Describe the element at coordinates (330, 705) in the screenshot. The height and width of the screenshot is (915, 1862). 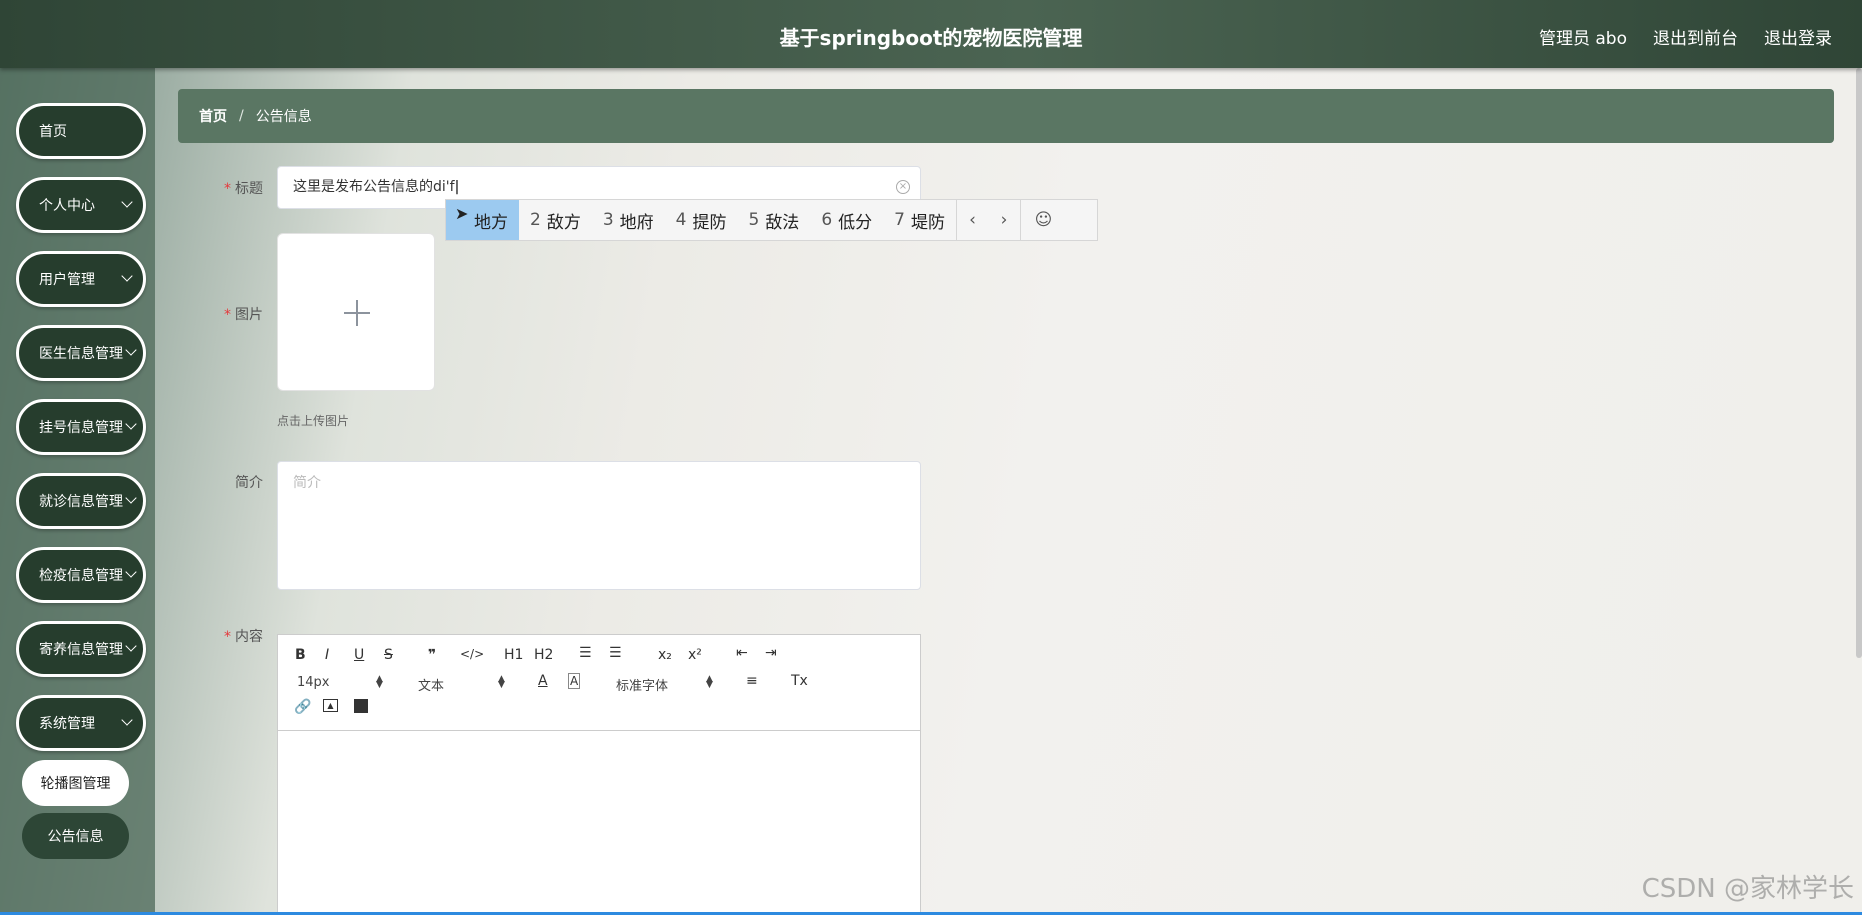
I see `image-icon: ▲` at that location.